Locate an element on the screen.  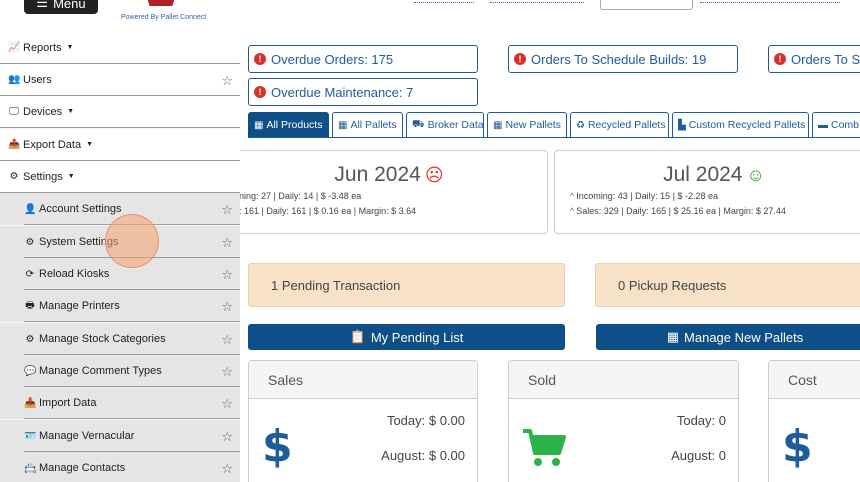
month-title: Jun 2024 ☹ is located at coordinates (393, 175).